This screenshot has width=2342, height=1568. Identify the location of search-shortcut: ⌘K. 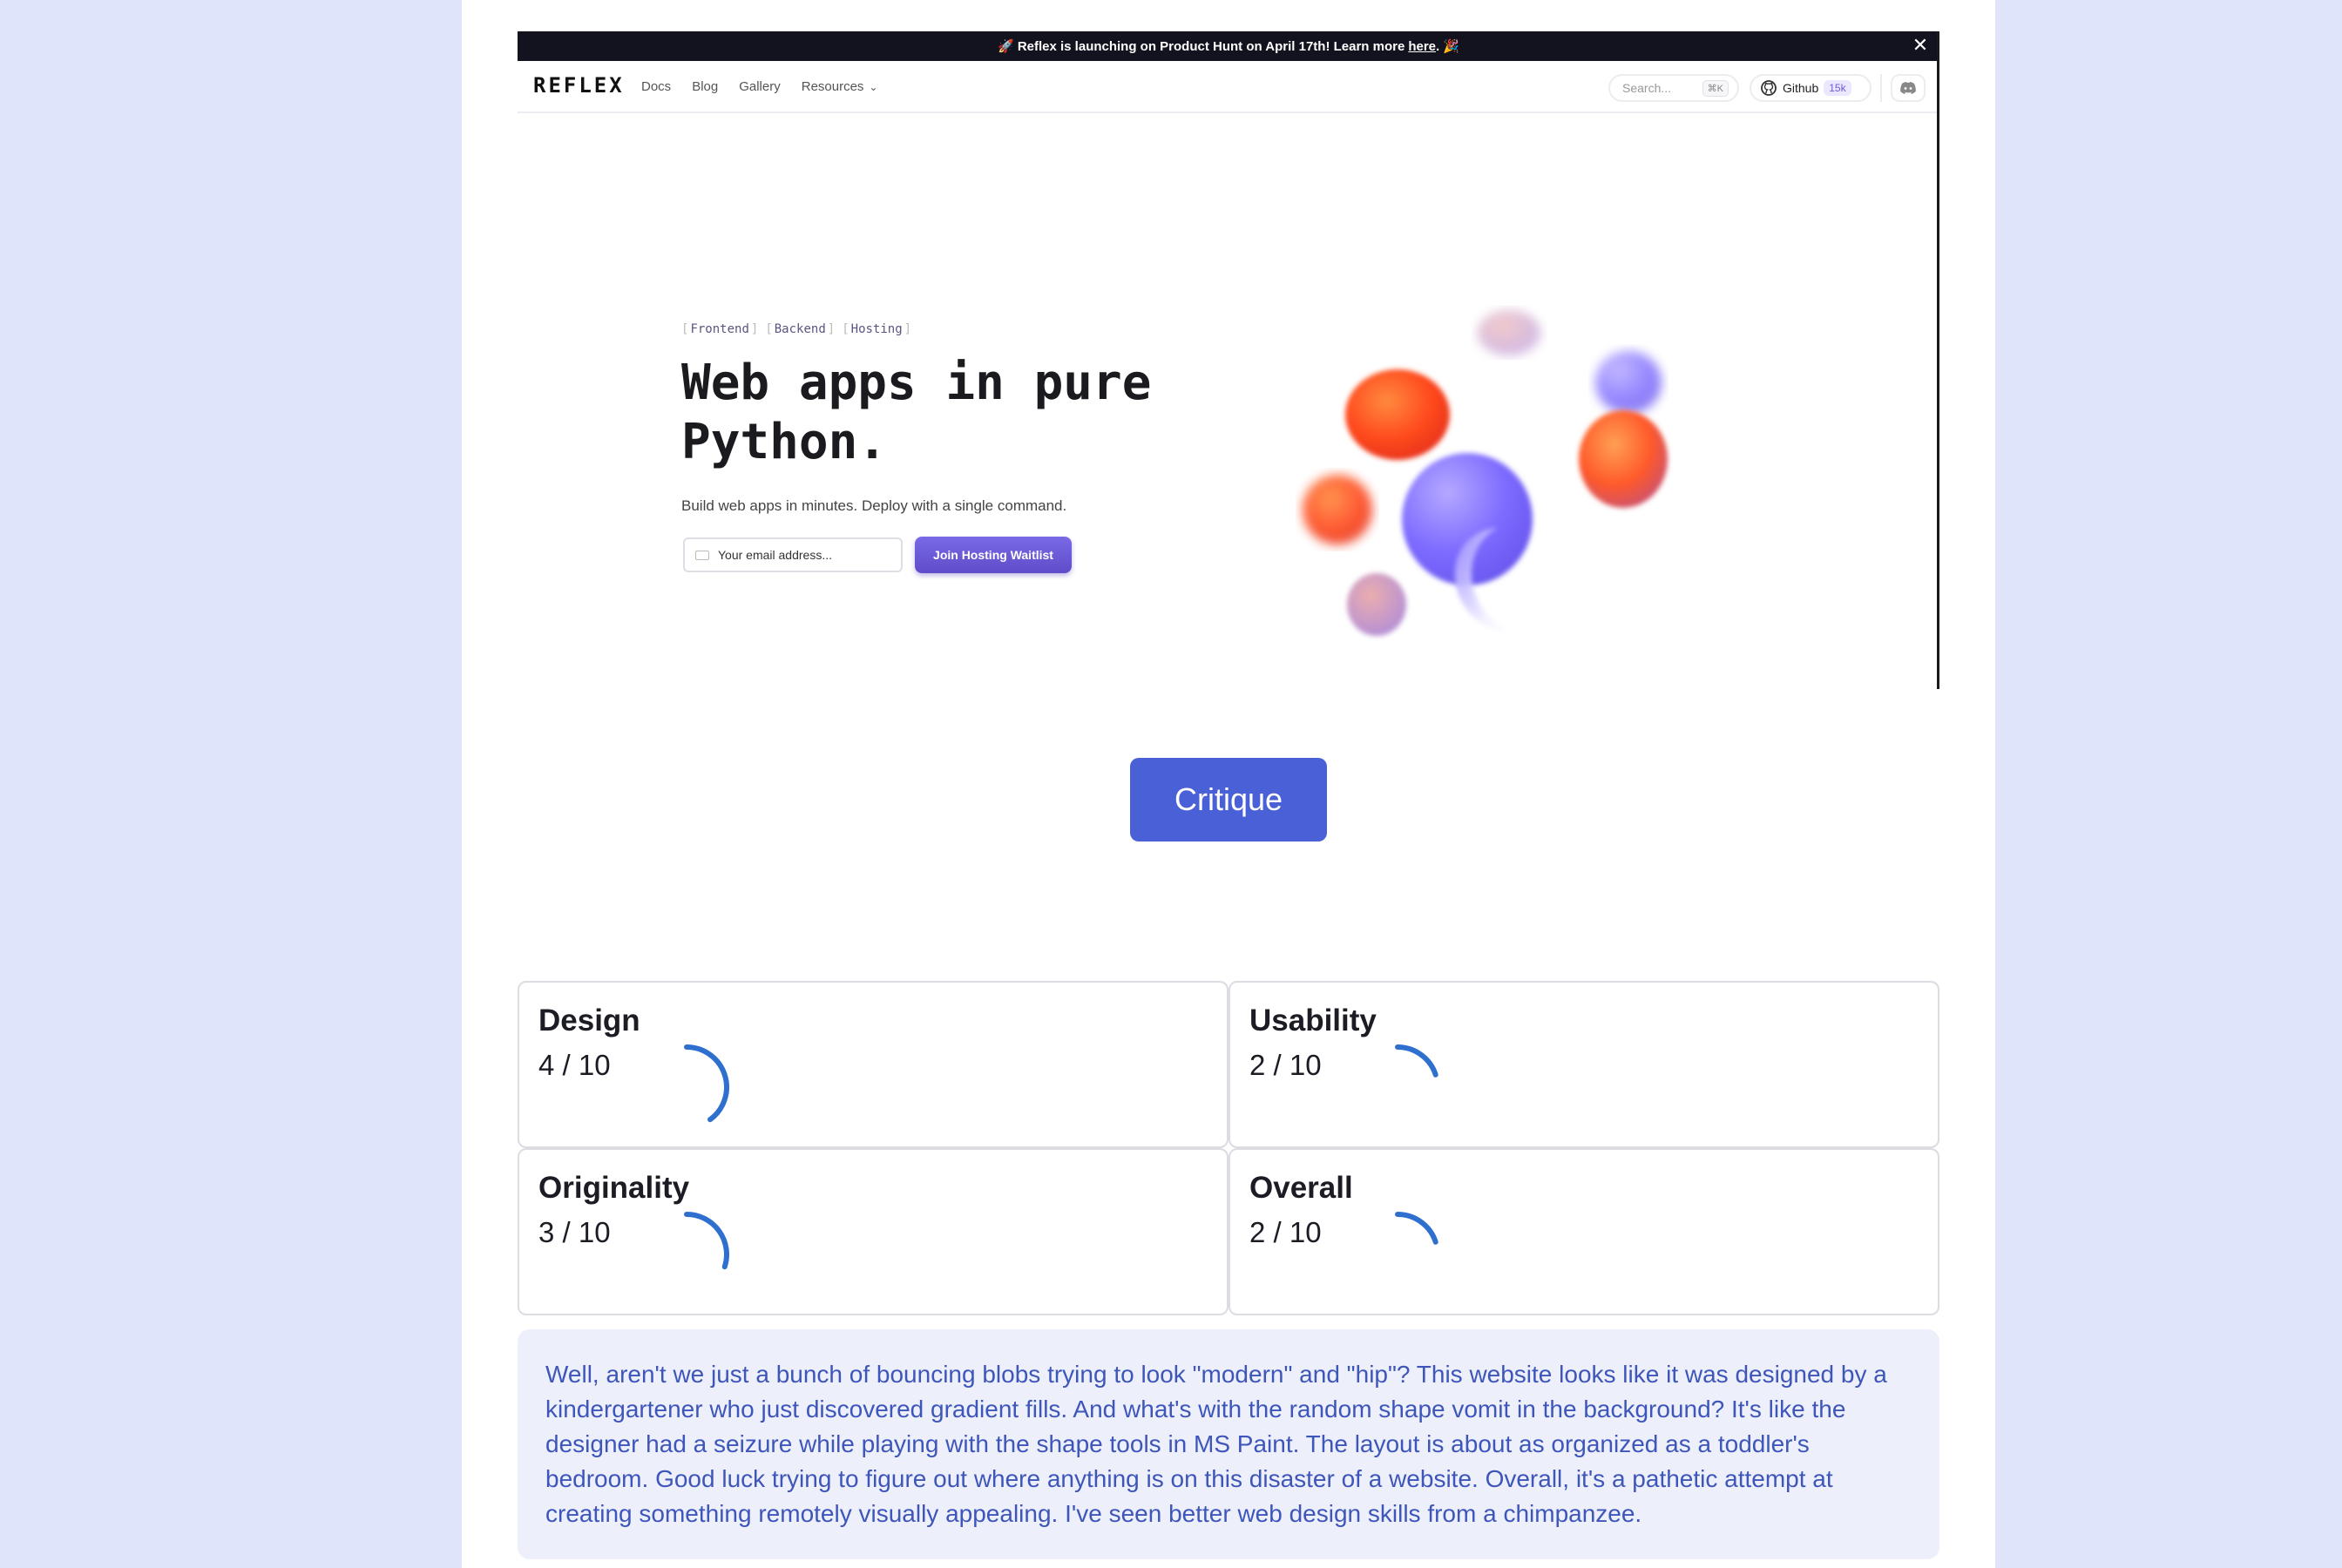
(1715, 88).